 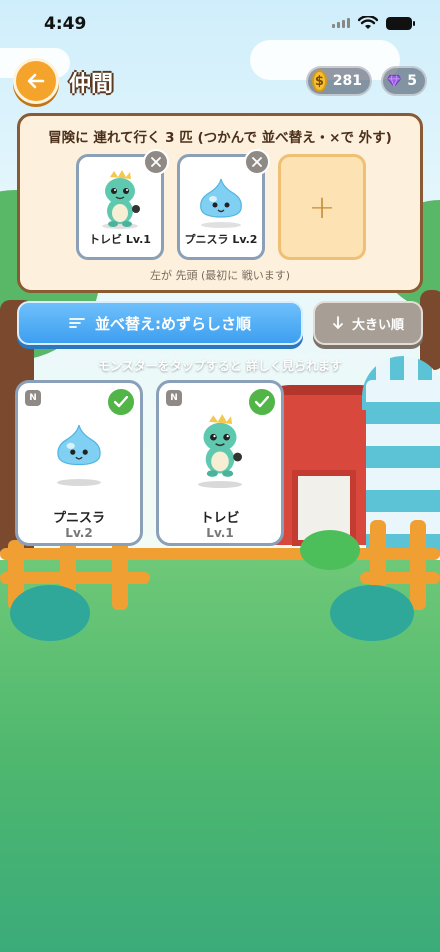 I want to click on size-order-button: 大きい順, so click(x=368, y=323).